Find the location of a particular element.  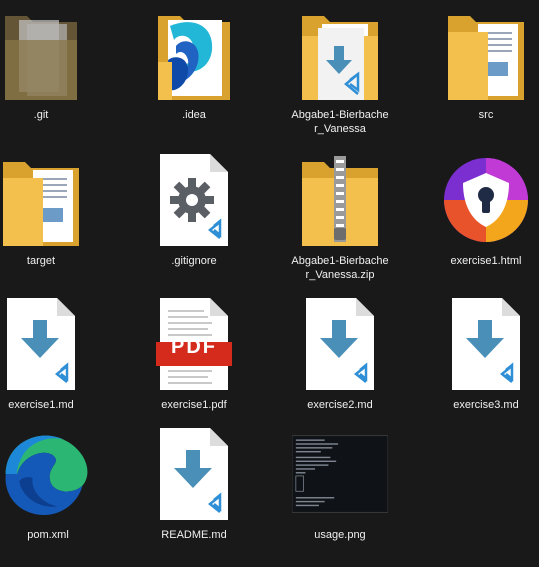

file-item-gitignore: .gitignore is located at coordinates (194, 218).